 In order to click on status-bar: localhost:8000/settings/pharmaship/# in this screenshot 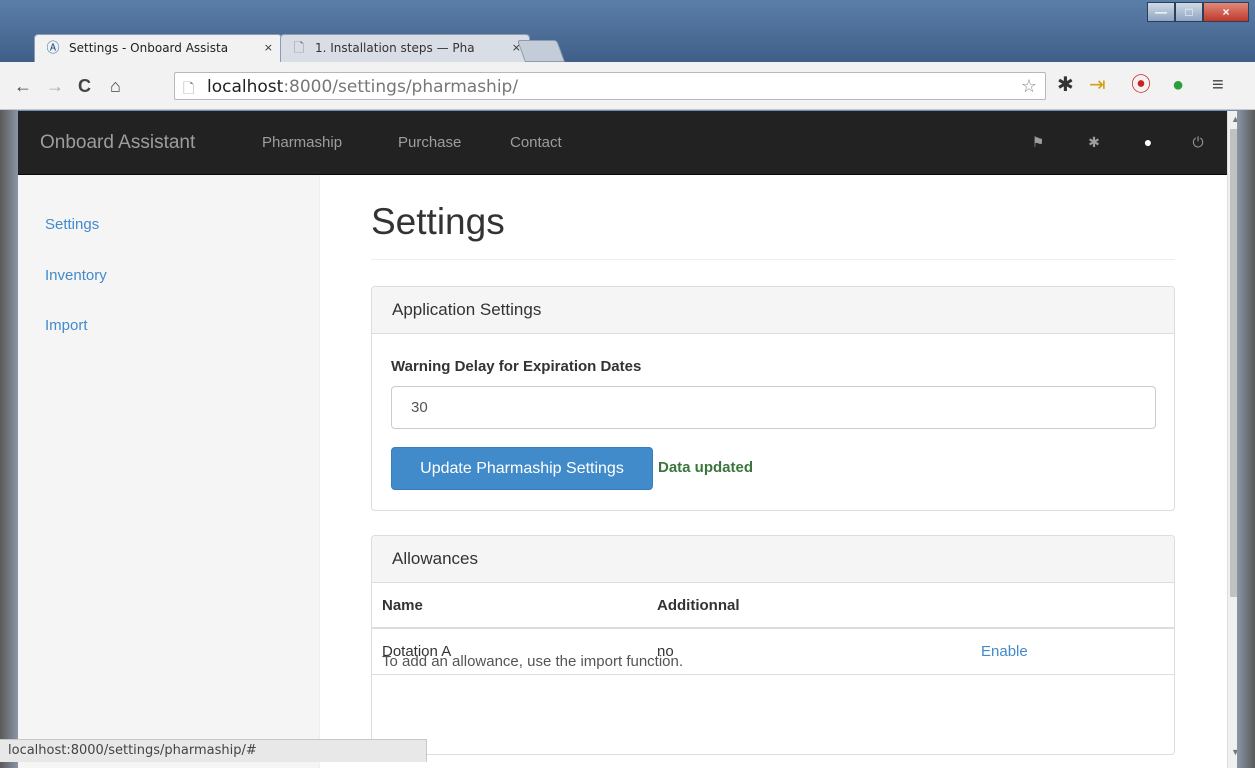, I will do `click(213, 750)`.